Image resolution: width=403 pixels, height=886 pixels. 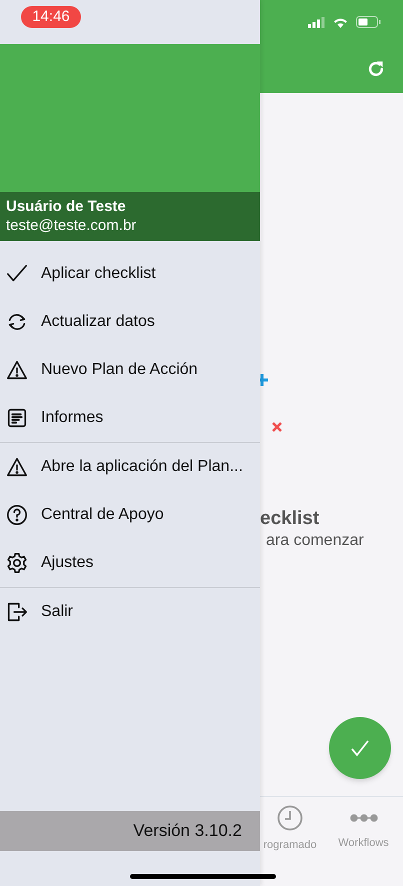 What do you see at coordinates (364, 818) in the screenshot?
I see `workflow-icon` at bounding box center [364, 818].